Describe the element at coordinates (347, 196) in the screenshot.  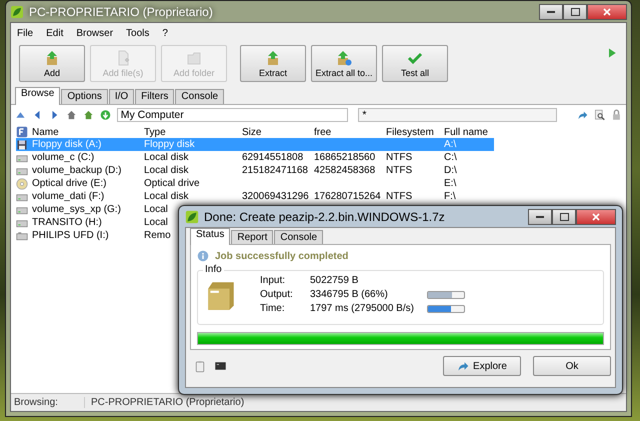
I see `table-cell: 176280715264` at that location.